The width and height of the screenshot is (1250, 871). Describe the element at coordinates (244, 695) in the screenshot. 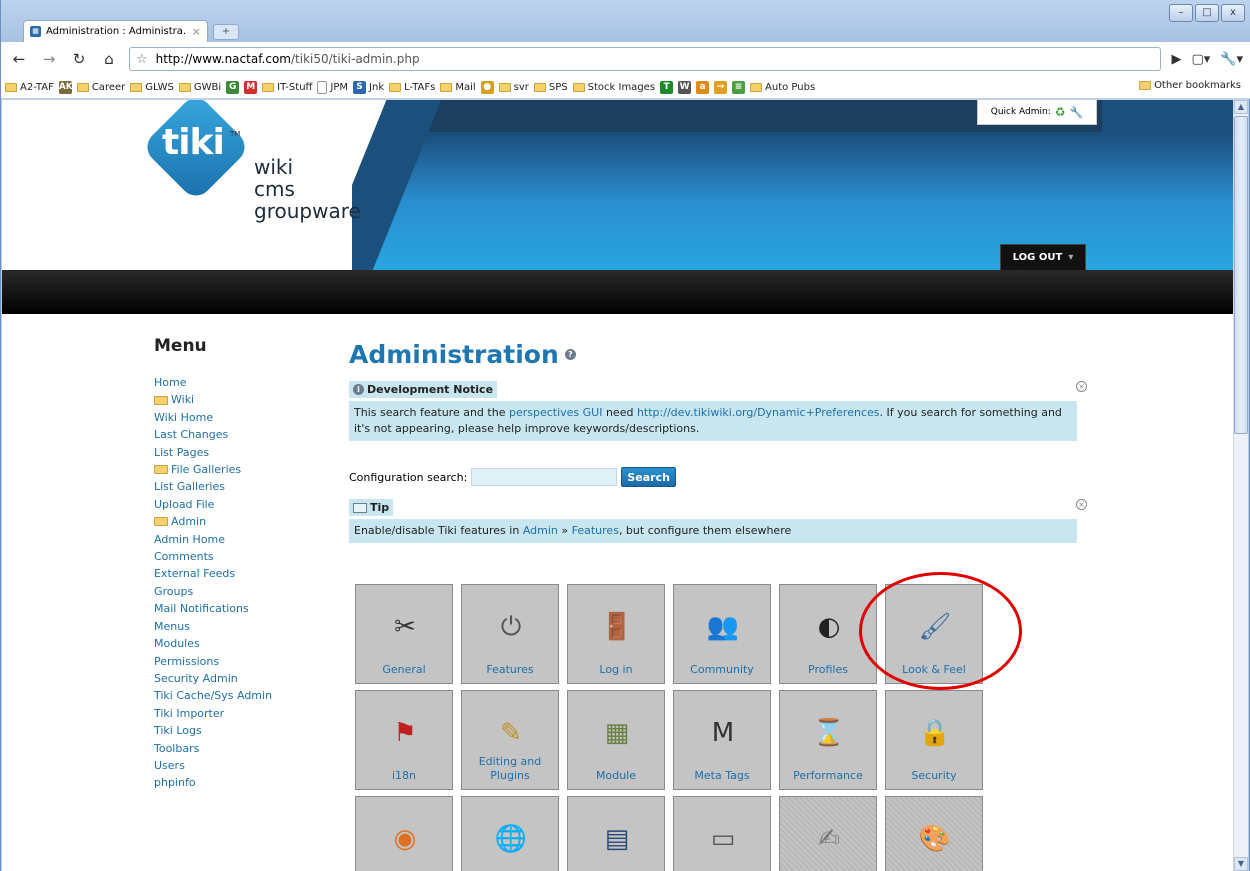

I see `menu-item: Tiki Cache/Sys Admin` at that location.